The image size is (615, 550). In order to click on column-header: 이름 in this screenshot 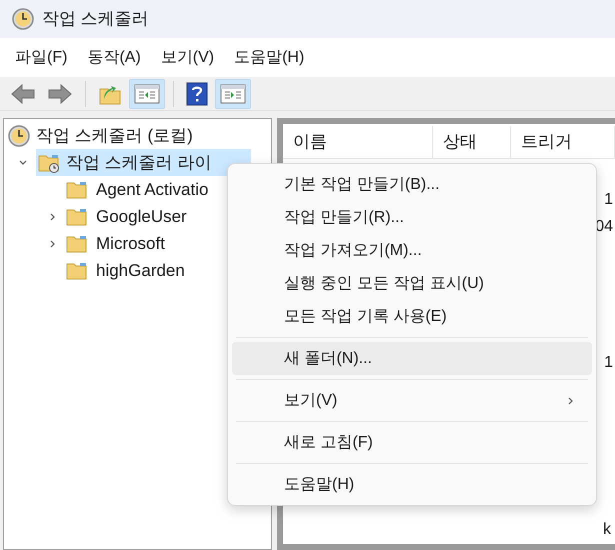, I will do `click(358, 142)`.